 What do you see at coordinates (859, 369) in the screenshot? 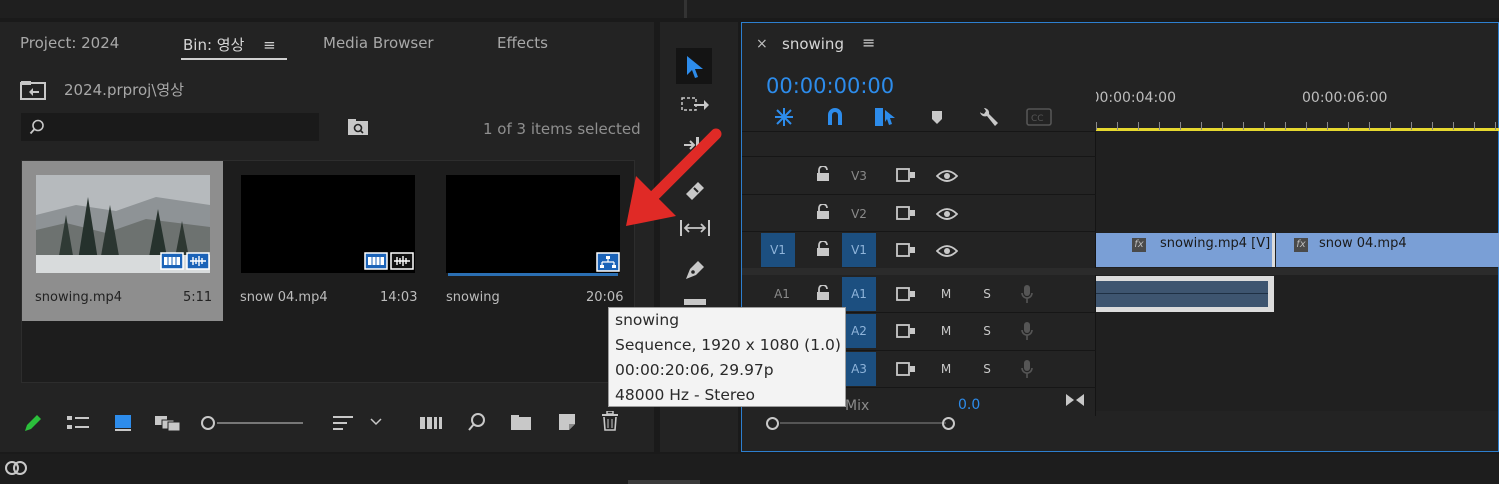
I see `track-label-a3: A3` at bounding box center [859, 369].